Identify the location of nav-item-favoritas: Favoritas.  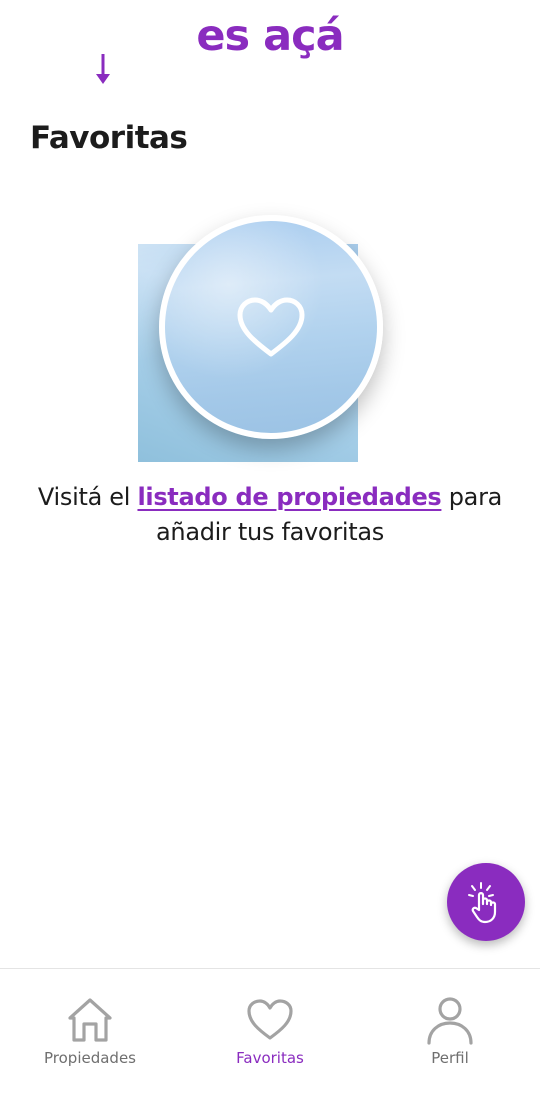
(270, 1033).